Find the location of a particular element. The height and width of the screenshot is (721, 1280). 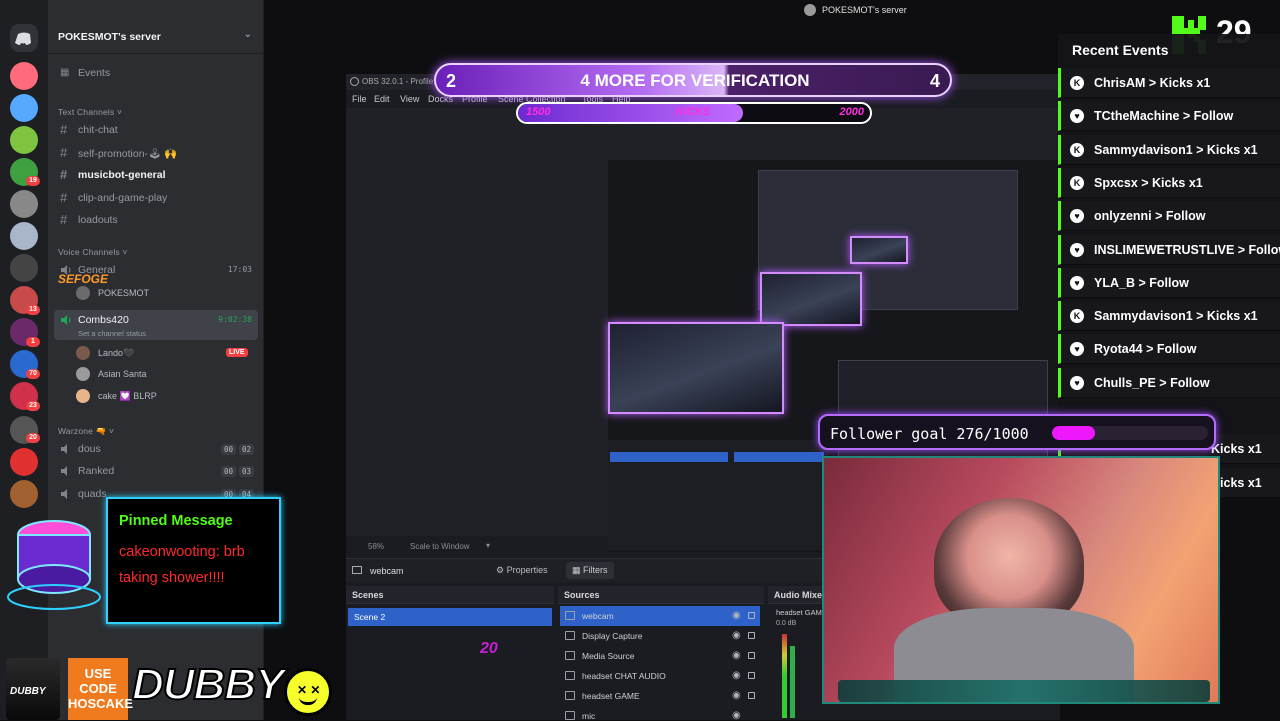

scenes-dock-header: Scenes is located at coordinates (450, 595).